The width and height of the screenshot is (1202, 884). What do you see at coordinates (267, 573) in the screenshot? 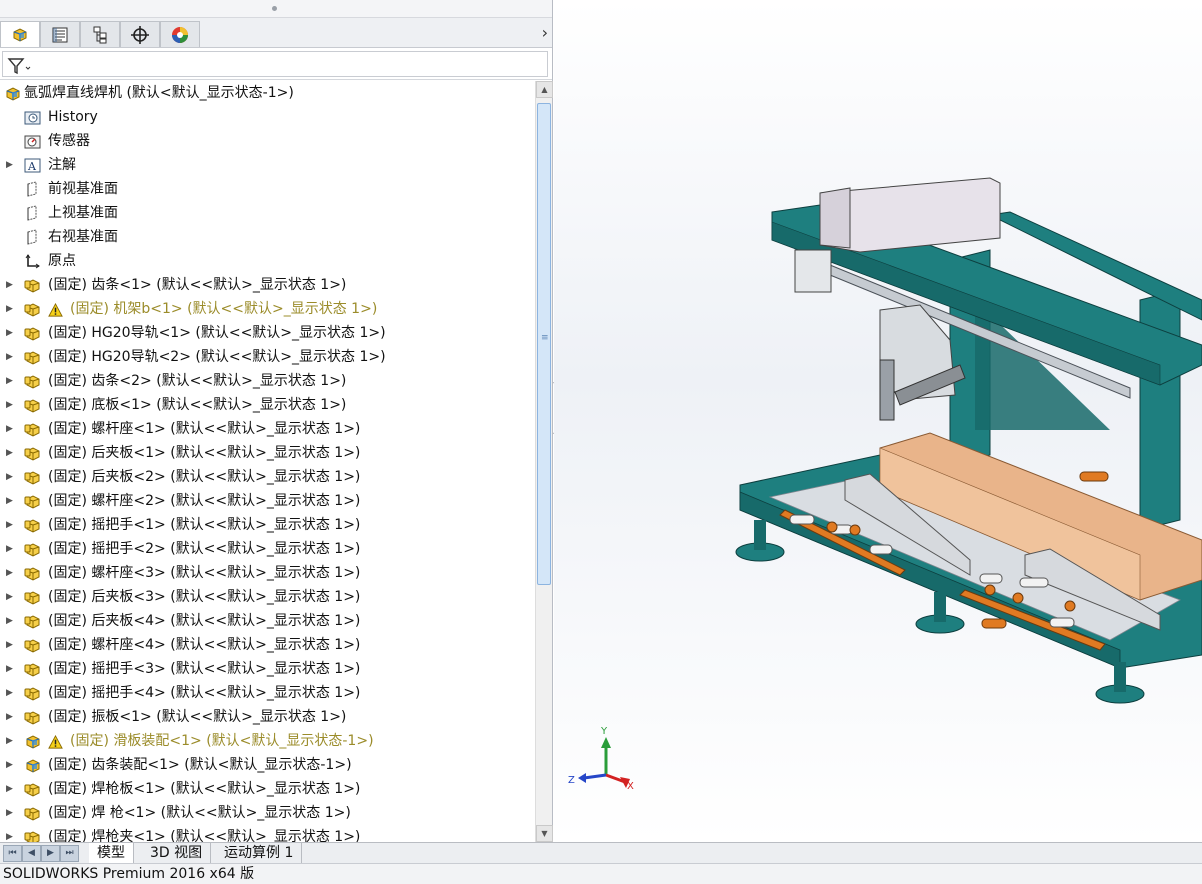
I see `tree-item: ▶ (固定) 螺杆座<3> (默认<<默认>_显示状态 1>)` at bounding box center [267, 573].